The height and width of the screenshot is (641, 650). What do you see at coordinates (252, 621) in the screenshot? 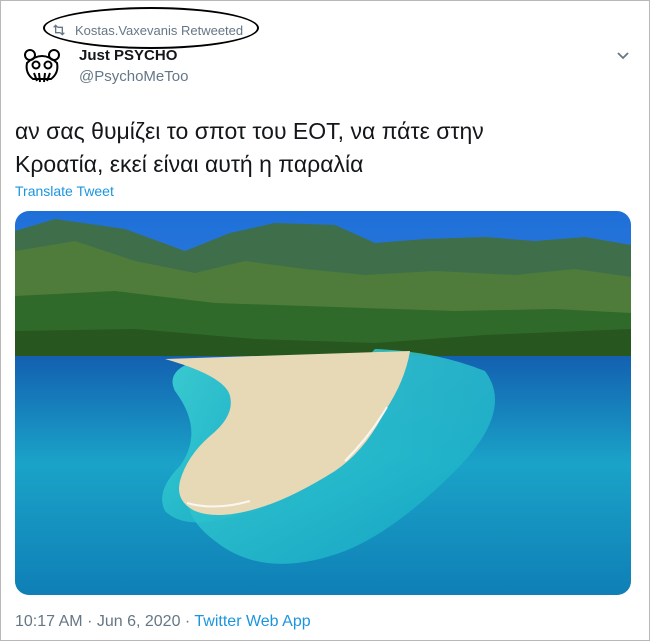
I see `tweet-source-app: Twitter Web App` at bounding box center [252, 621].